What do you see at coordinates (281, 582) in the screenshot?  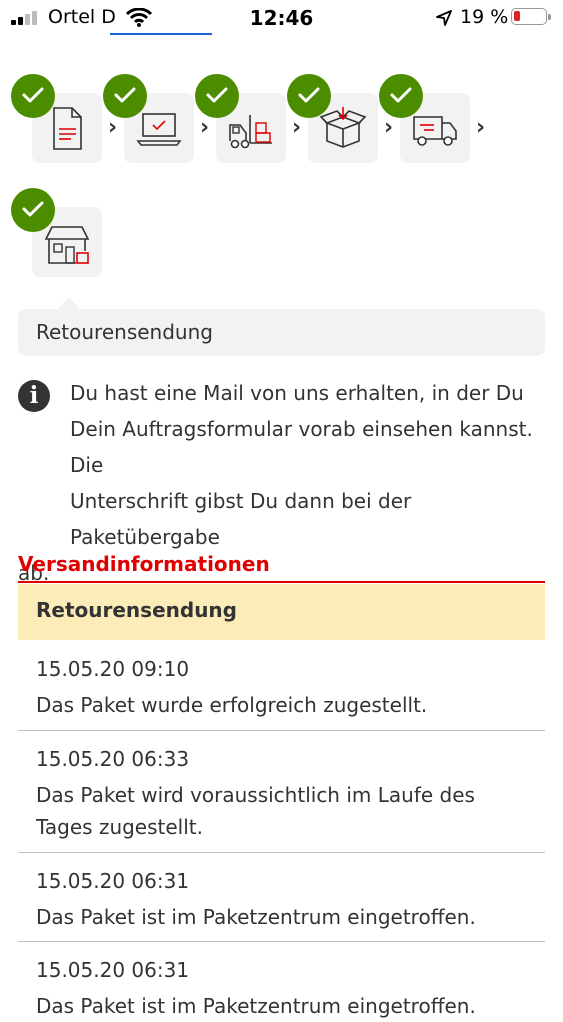 I see `section-divider` at bounding box center [281, 582].